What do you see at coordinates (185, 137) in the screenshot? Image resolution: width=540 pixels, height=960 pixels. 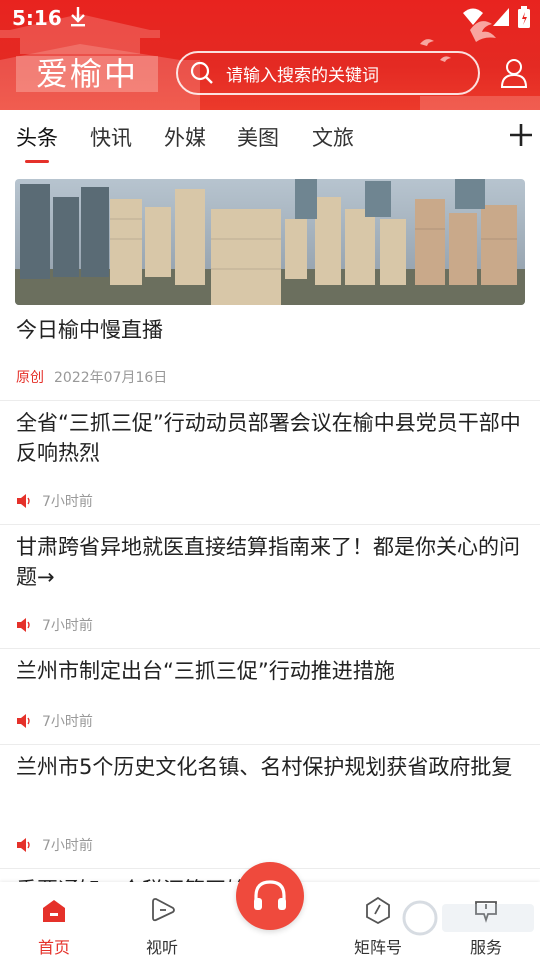 I see `tab-waimei: 外媒` at bounding box center [185, 137].